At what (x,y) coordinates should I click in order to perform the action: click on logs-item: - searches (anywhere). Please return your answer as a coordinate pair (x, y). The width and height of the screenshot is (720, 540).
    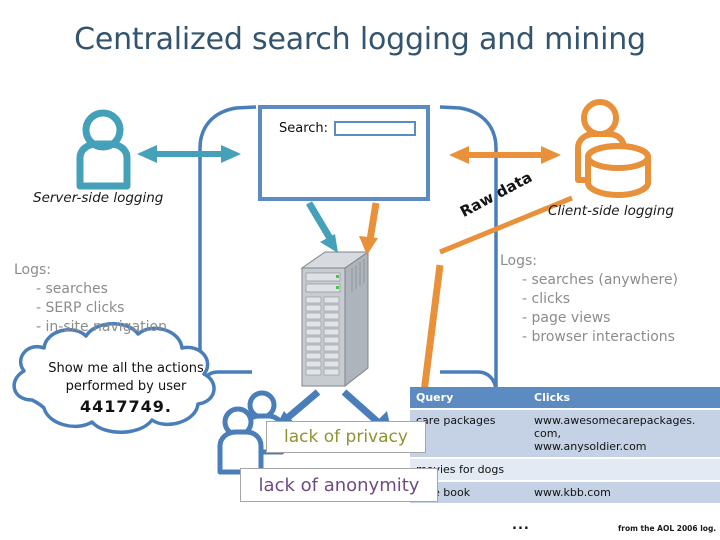
    Looking at the image, I should click on (600, 280).